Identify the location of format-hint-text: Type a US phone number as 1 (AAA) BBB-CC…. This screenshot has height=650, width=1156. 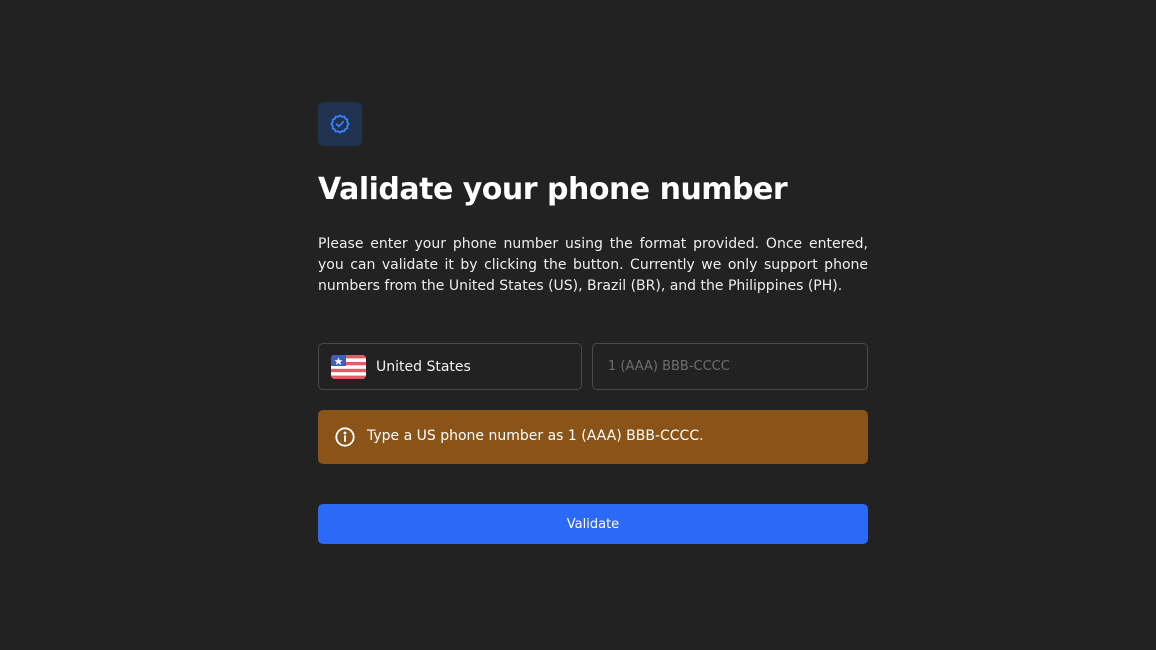
(535, 435).